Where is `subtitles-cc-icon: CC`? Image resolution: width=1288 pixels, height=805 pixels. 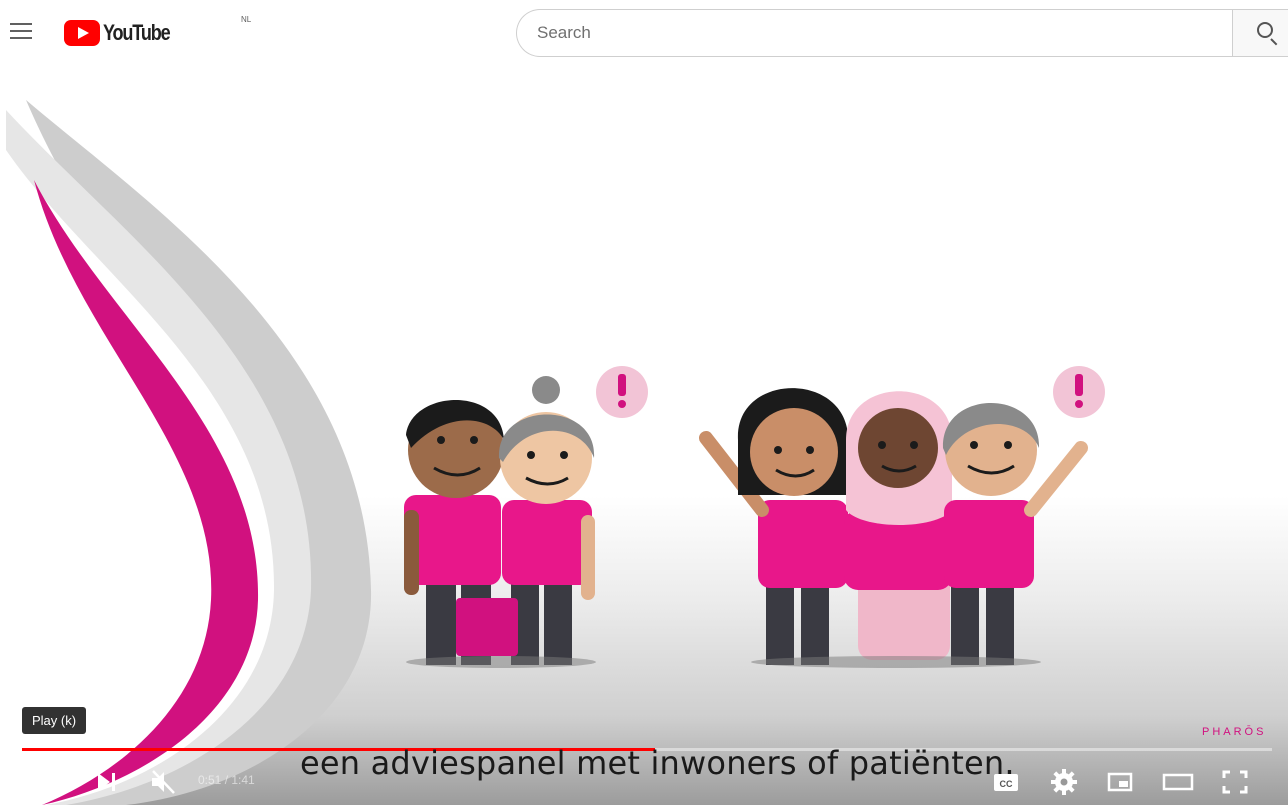
subtitles-cc-icon: CC is located at coordinates (1006, 782).